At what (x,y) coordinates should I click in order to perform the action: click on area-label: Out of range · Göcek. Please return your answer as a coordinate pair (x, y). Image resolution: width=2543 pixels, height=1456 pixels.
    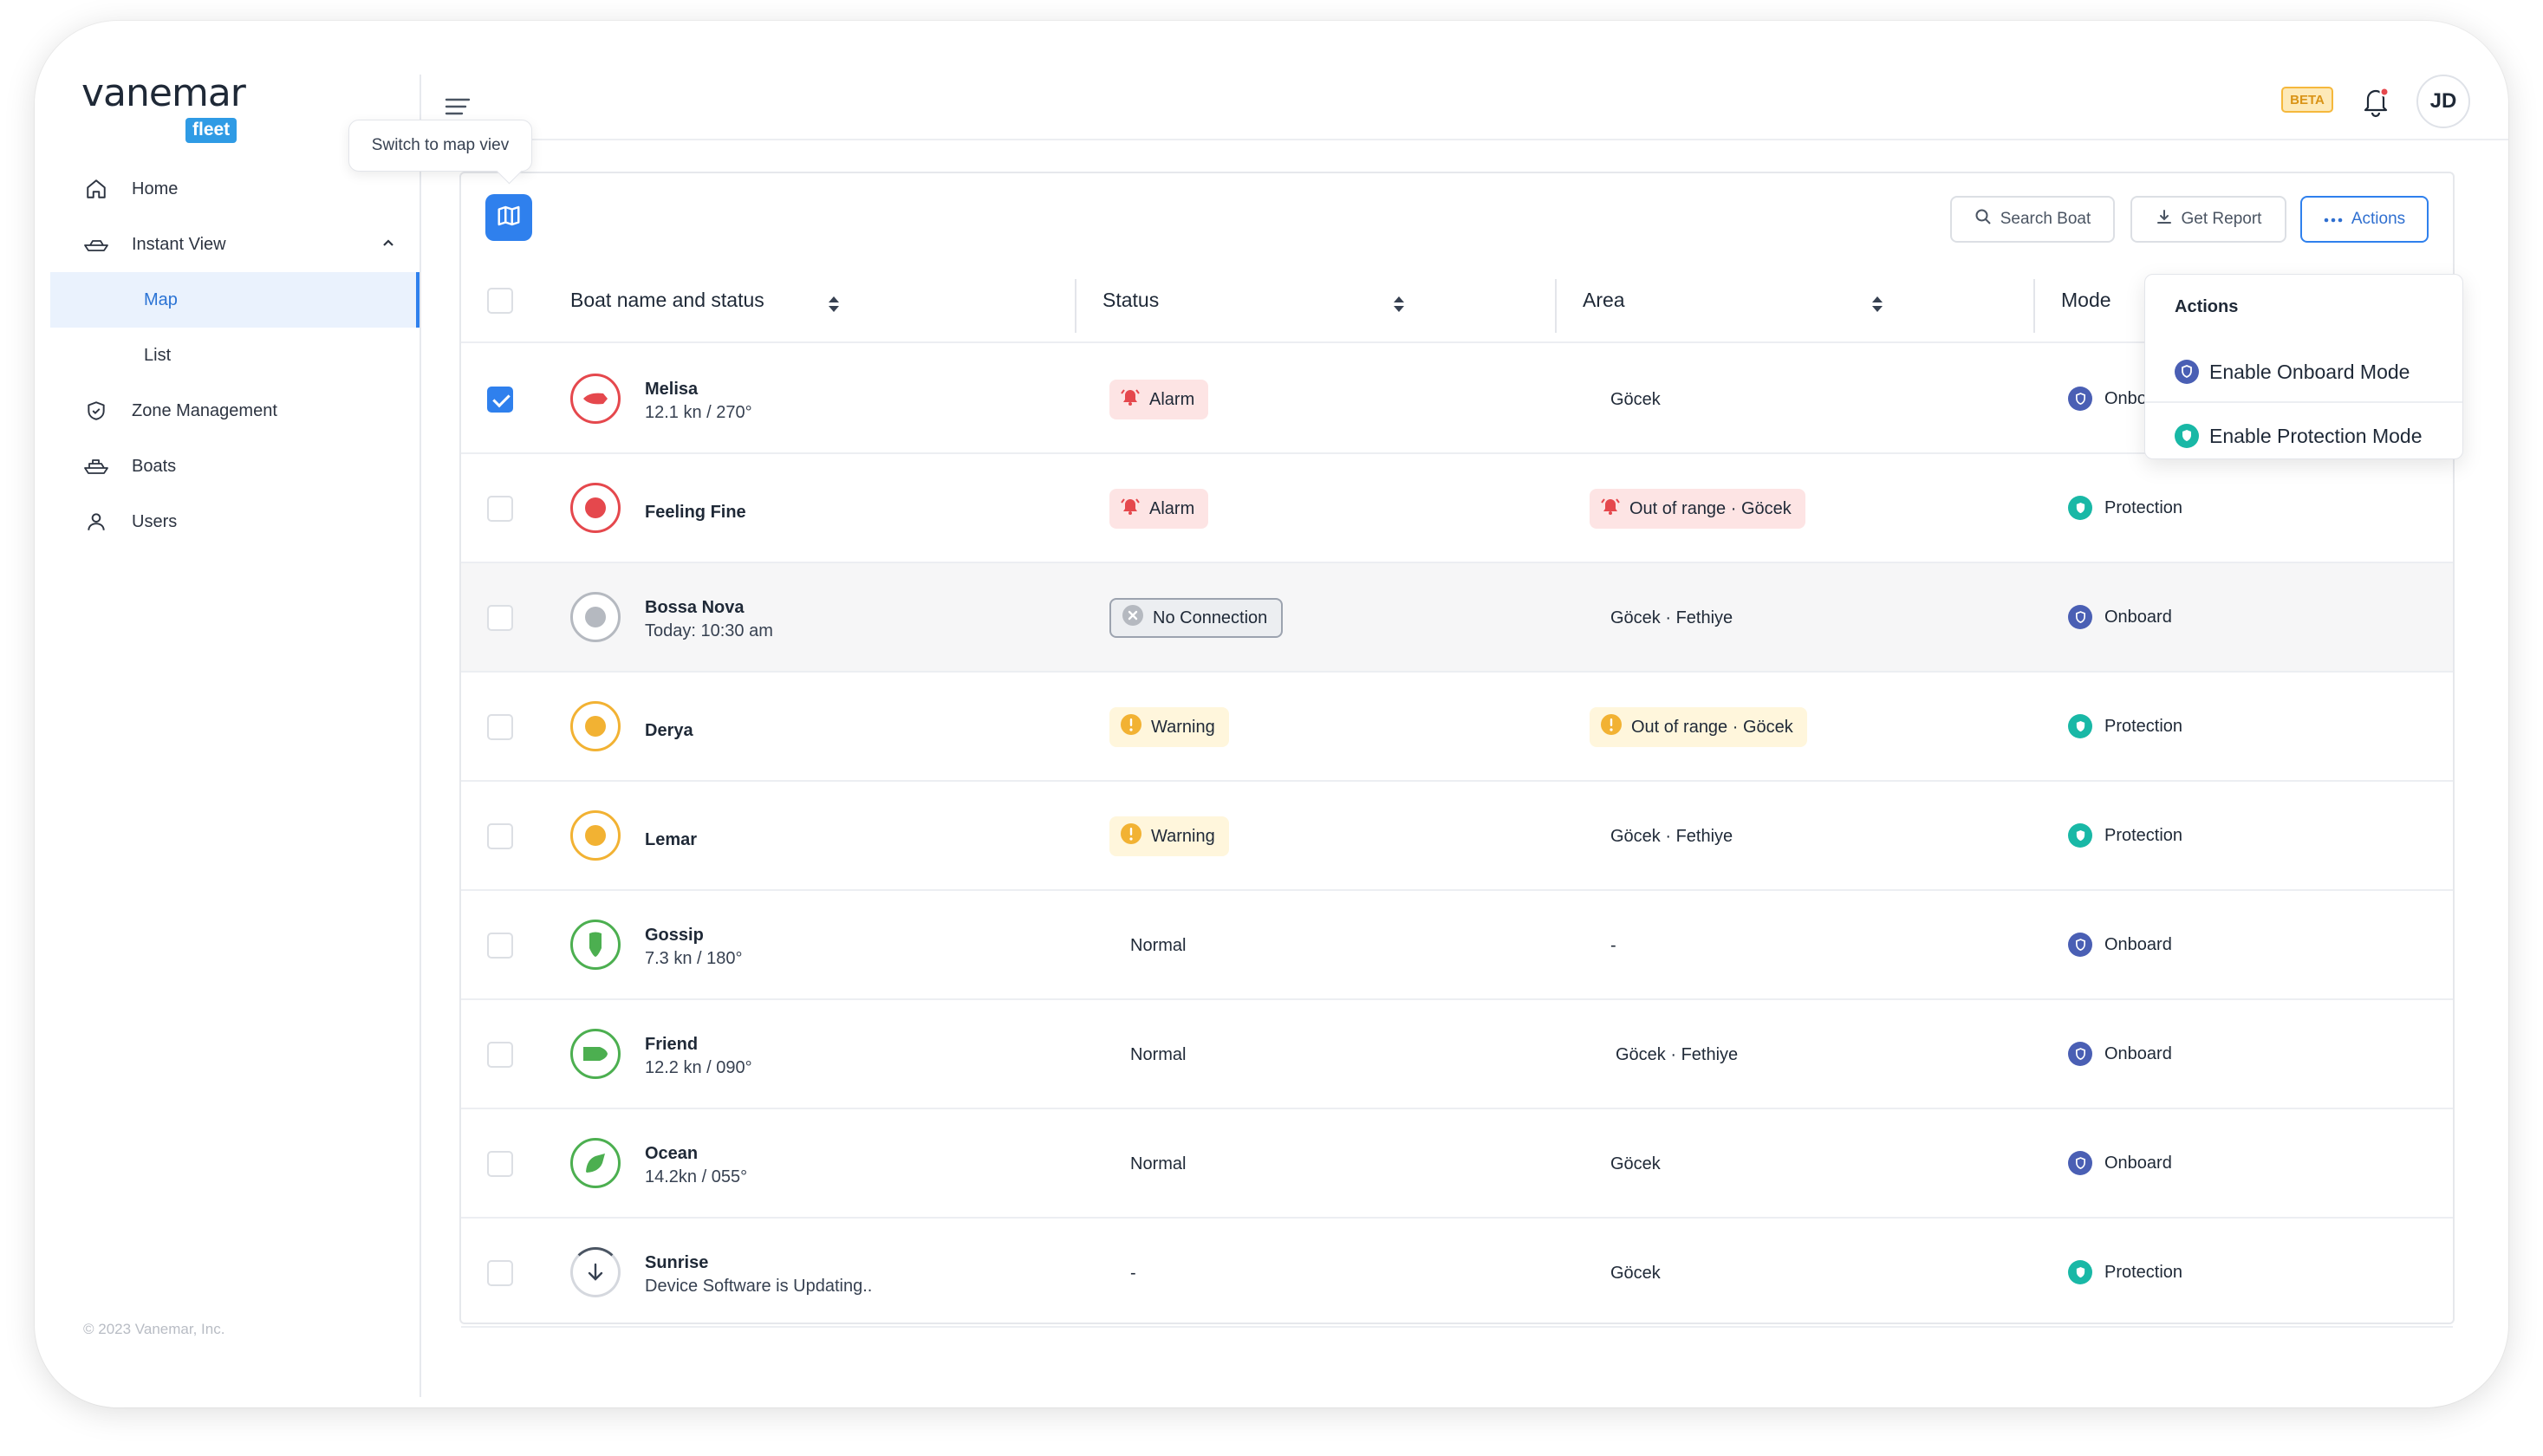
    Looking at the image, I should click on (1712, 727).